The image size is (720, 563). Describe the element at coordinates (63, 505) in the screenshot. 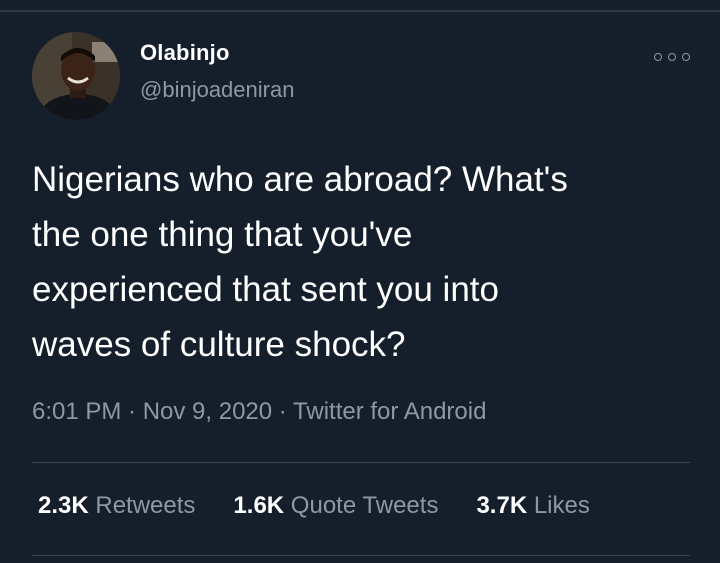

I see `retweets-count: 2.3K` at that location.